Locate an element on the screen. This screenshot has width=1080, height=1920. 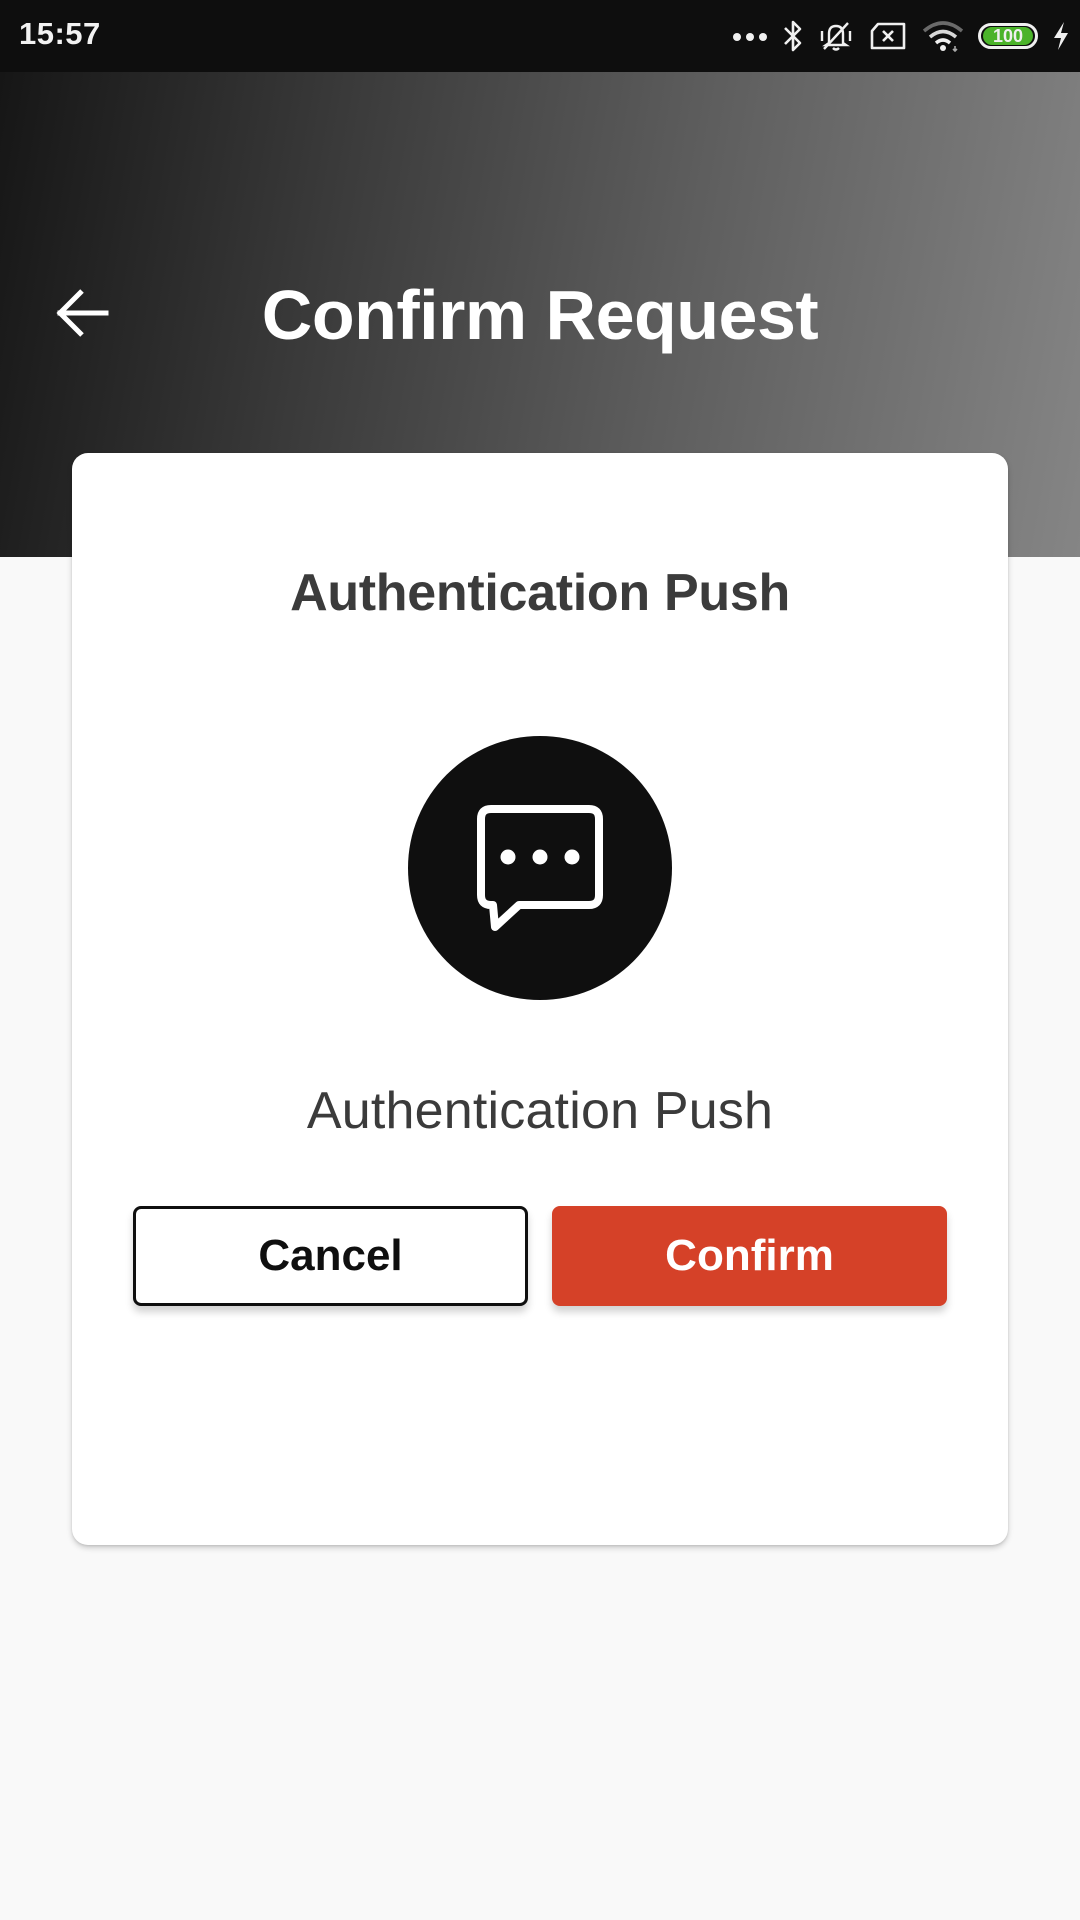
battery-icon: 100 is located at coordinates (1008, 36).